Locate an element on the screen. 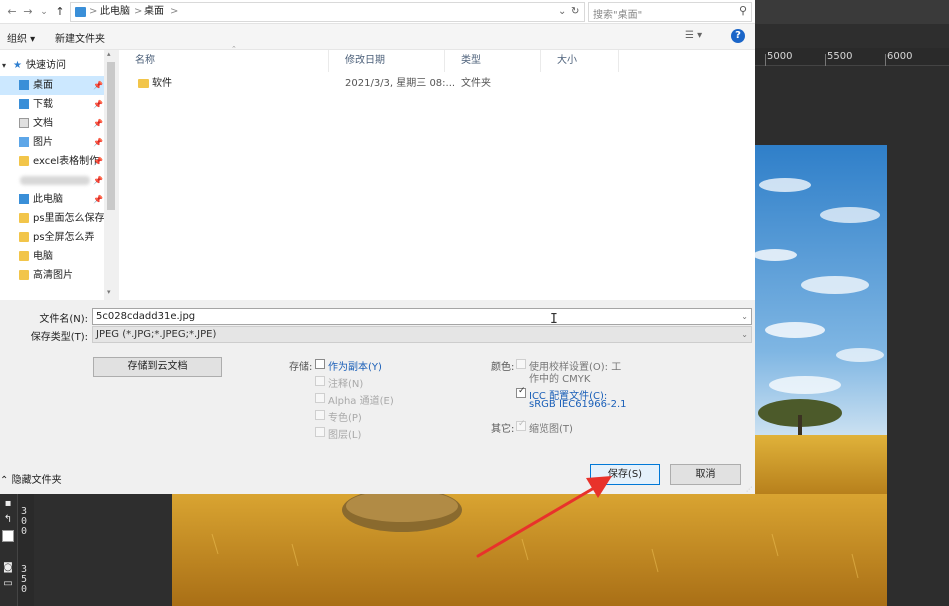 The height and width of the screenshot is (606, 949). icc-profile-checkbox: ✓ is located at coordinates (521, 392).